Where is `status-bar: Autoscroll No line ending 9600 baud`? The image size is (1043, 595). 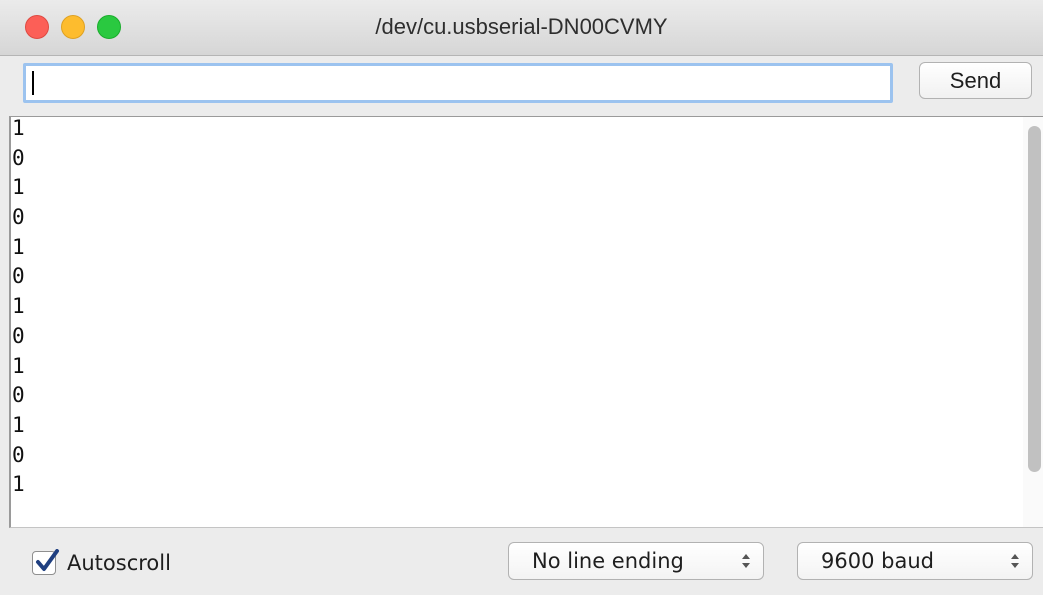 status-bar: Autoscroll No line ending 9600 baud is located at coordinates (521, 561).